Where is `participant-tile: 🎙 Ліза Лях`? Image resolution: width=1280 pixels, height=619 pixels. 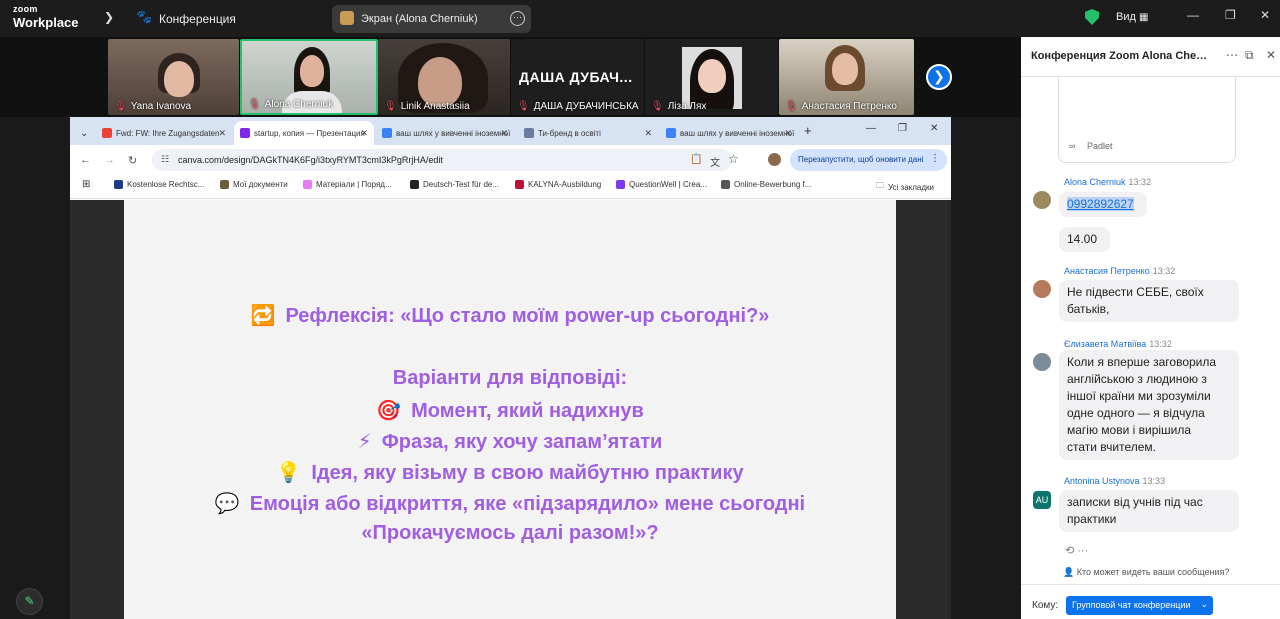
participant-tile: 🎙 Ліза Лях is located at coordinates (711, 77).